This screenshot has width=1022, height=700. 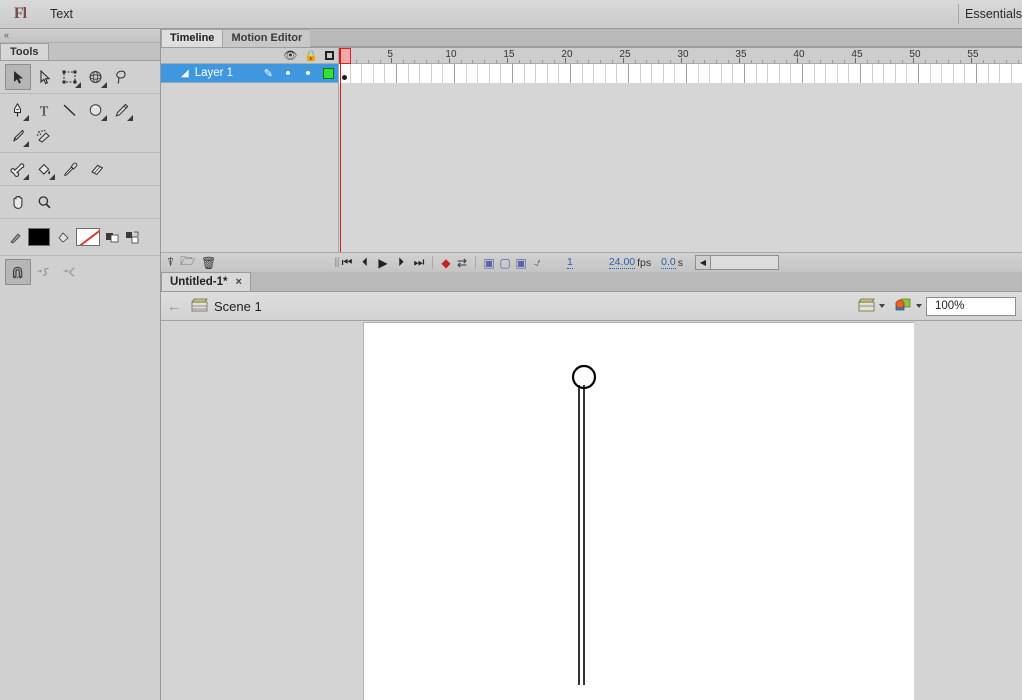 What do you see at coordinates (290, 55) in the screenshot?
I see `eye-icon: 👁` at bounding box center [290, 55].